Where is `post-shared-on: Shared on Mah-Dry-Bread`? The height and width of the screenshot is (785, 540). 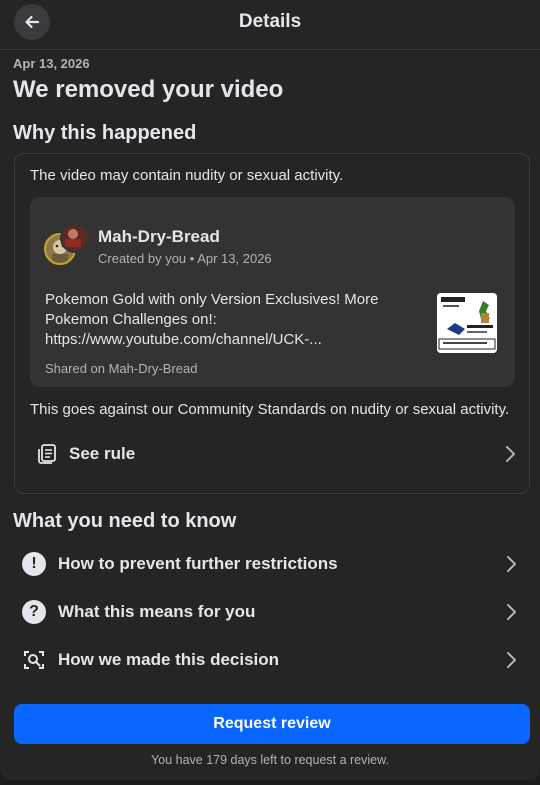
post-shared-on: Shared on Mah-Dry-Bread is located at coordinates (121, 368).